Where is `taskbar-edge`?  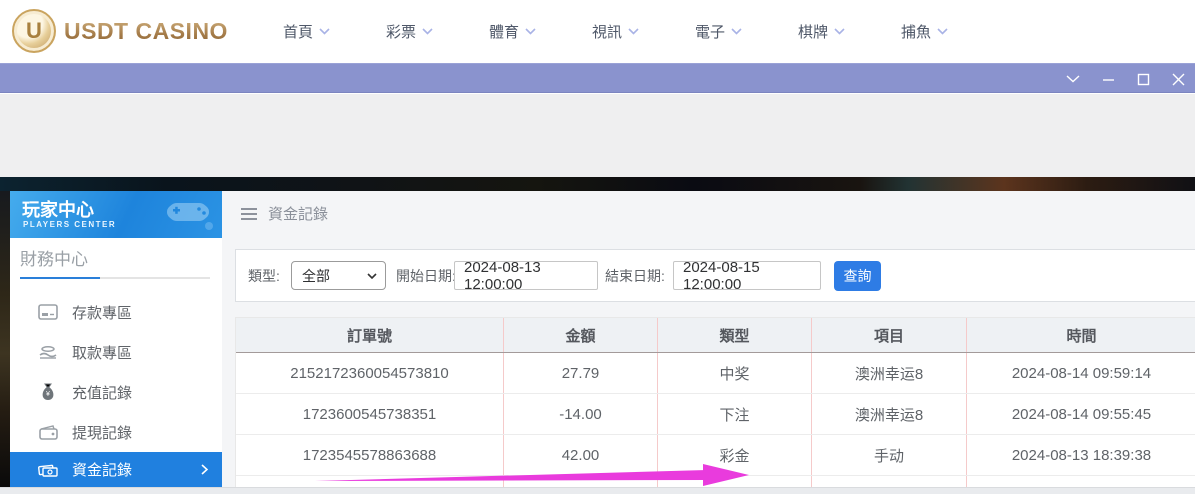
taskbar-edge is located at coordinates (597, 490).